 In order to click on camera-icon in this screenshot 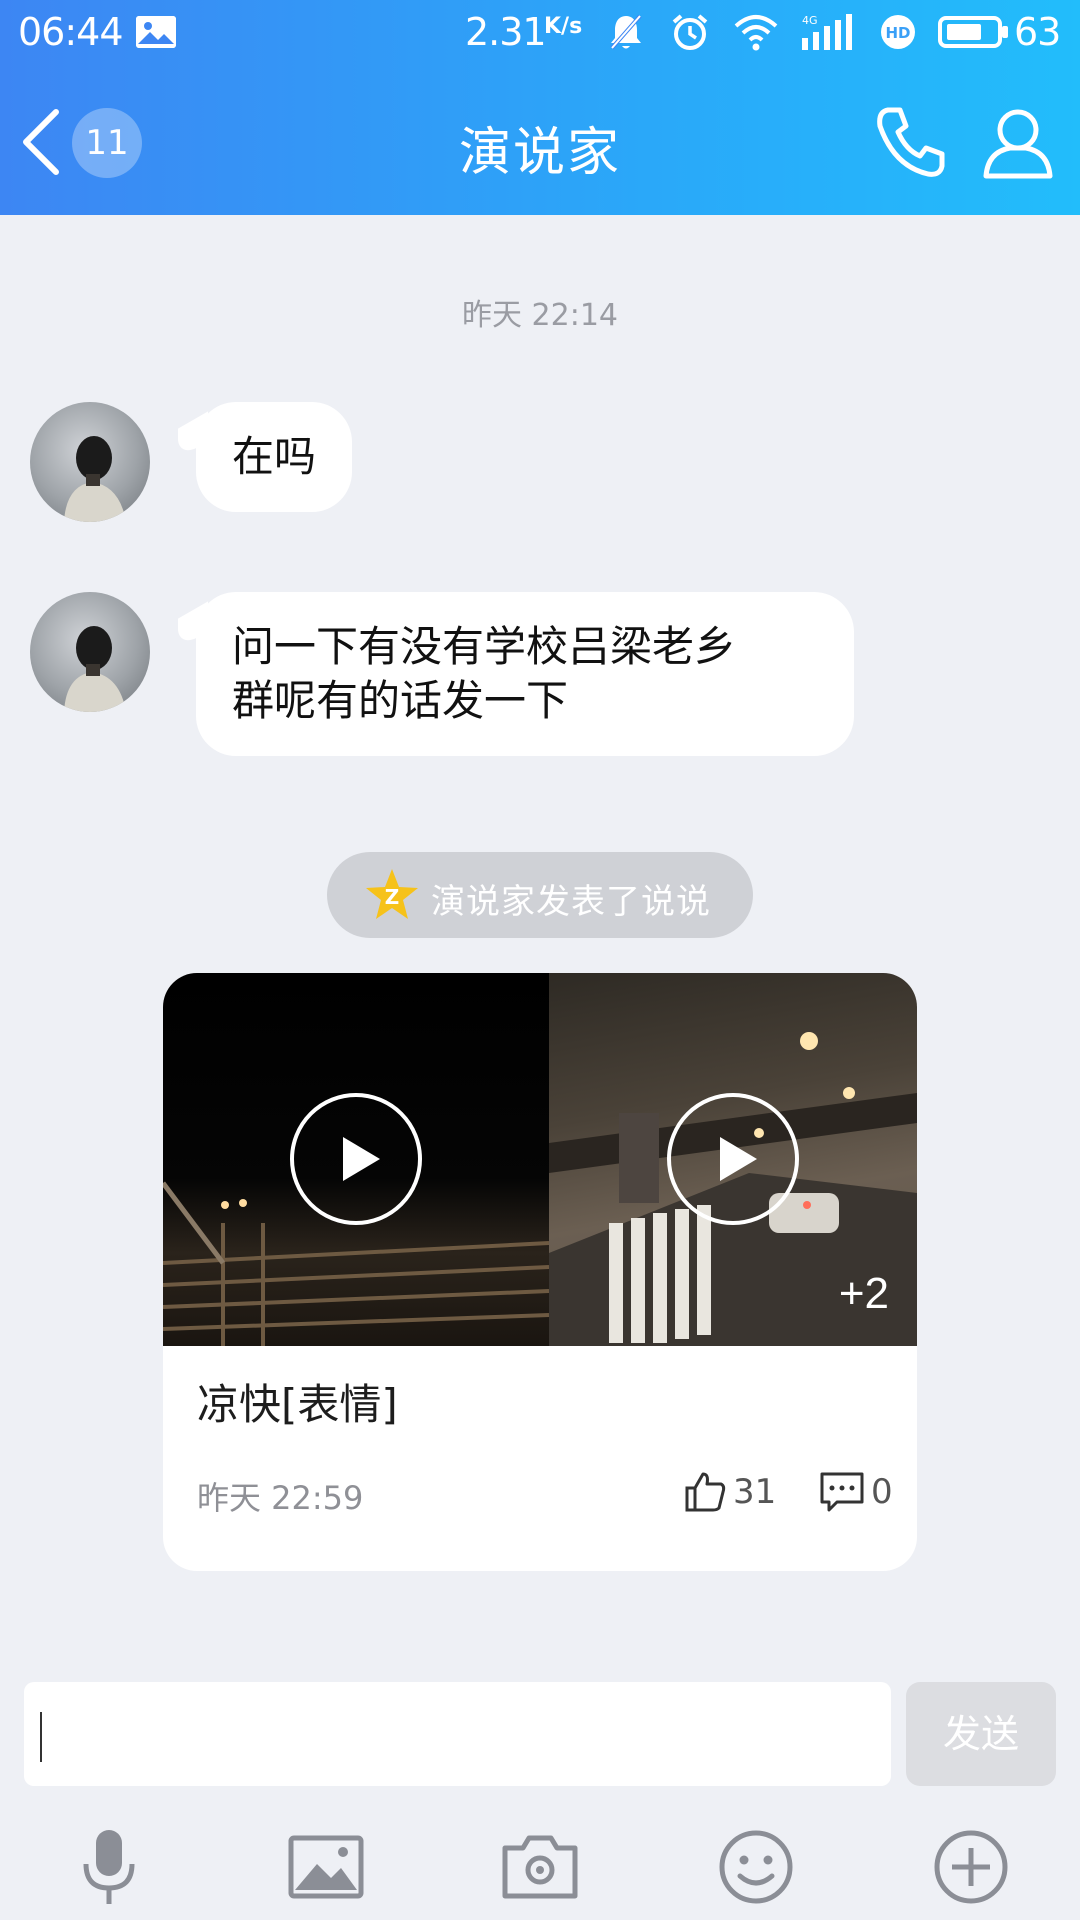, I will do `click(540, 1867)`.